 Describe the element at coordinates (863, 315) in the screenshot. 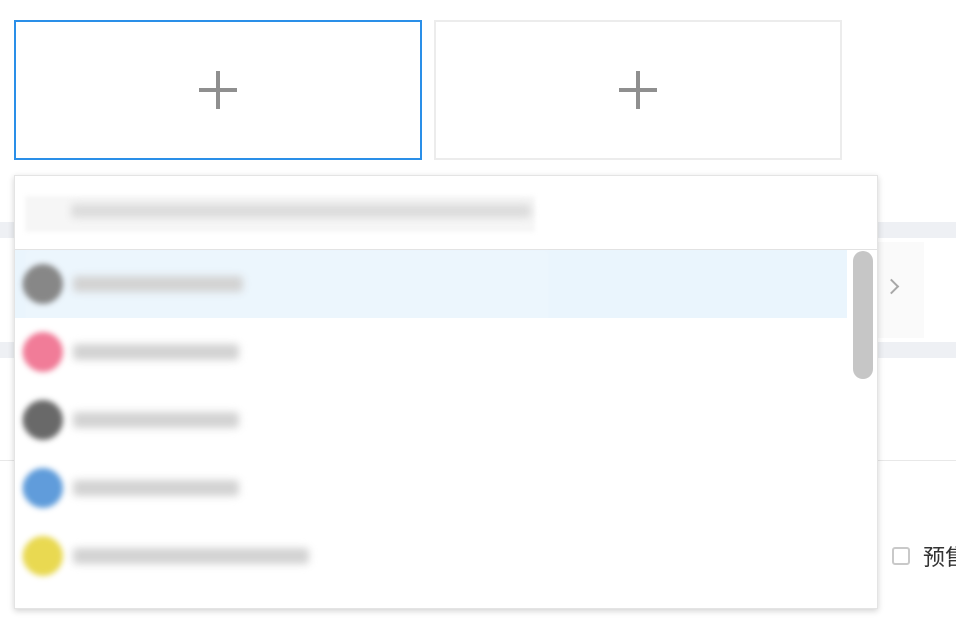

I see `dropdown-scrollbar-thumb` at that location.